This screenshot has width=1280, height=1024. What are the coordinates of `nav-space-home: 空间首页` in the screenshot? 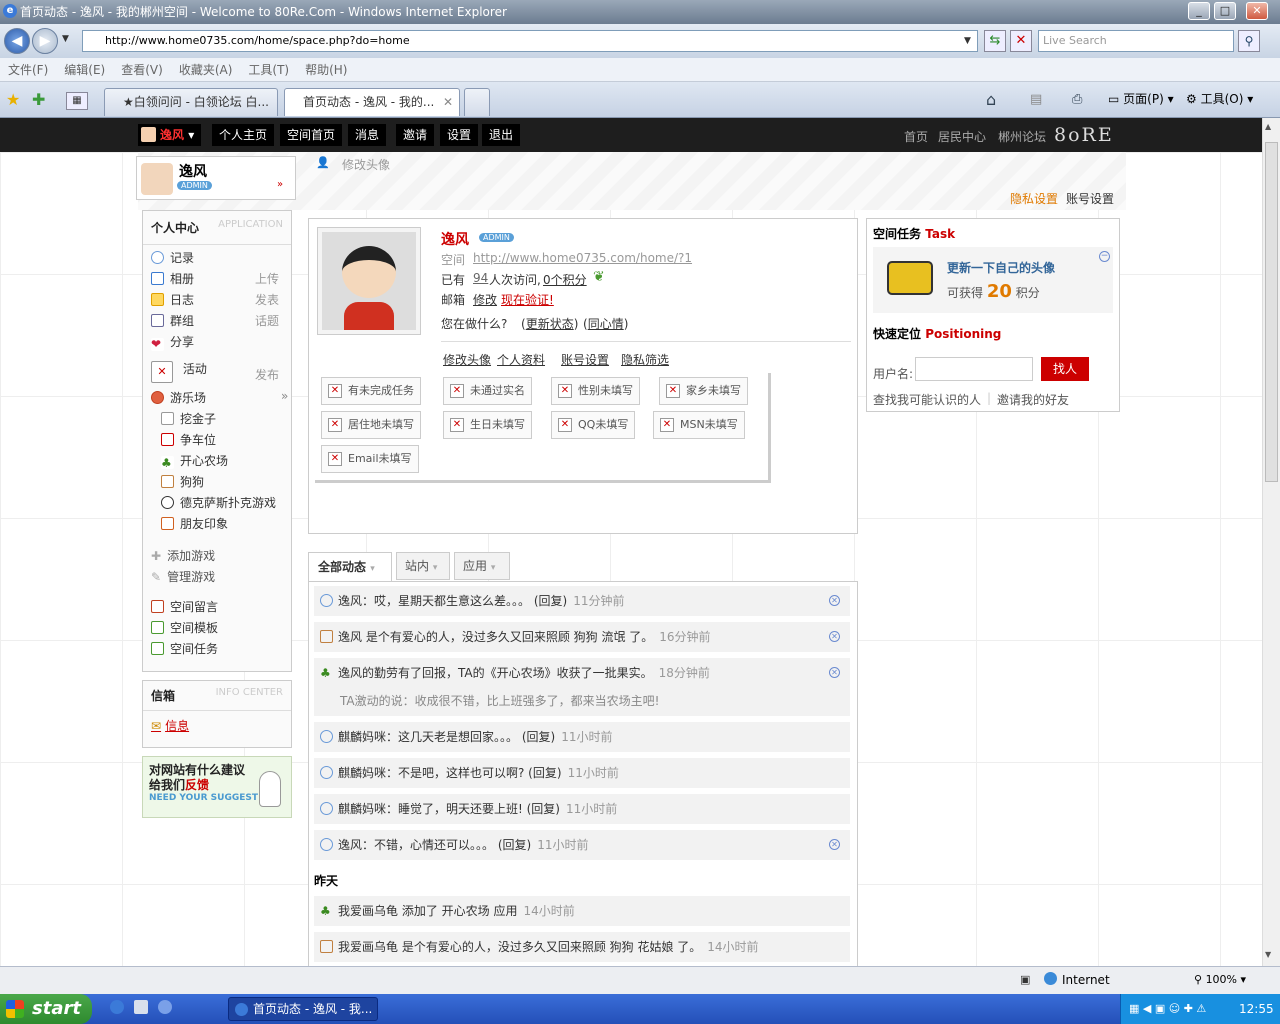 It's located at (311, 135).